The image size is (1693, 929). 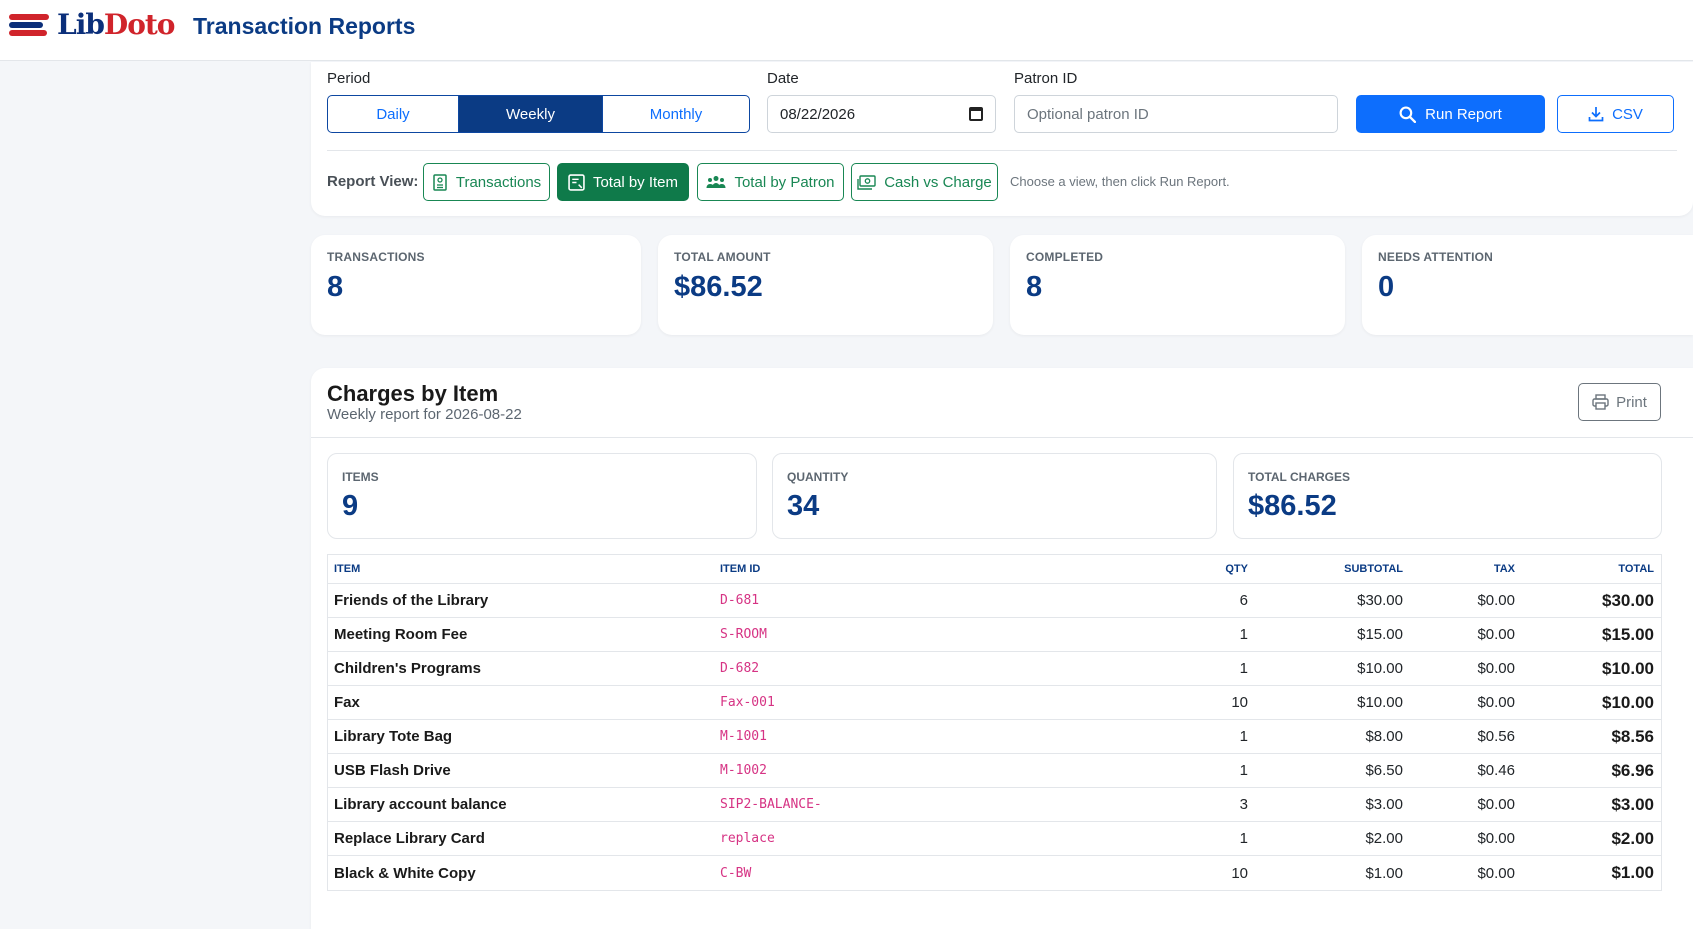 I want to click on subtotal-cell: $30.00, so click(x=1380, y=600).